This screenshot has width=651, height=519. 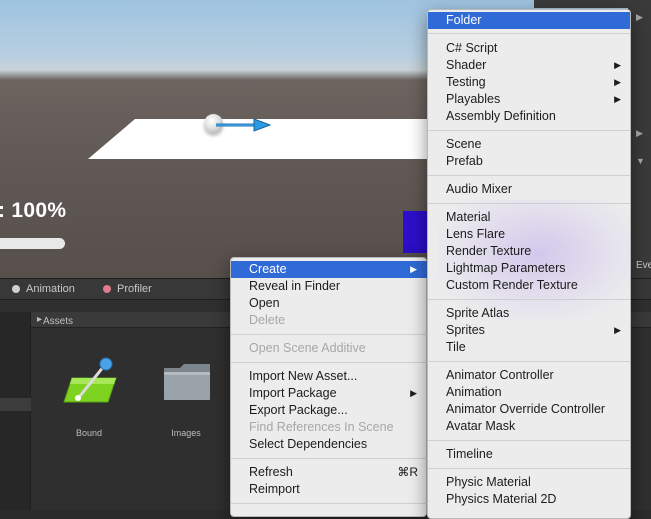 I want to click on menu-item-folder: Folder, so click(x=529, y=20).